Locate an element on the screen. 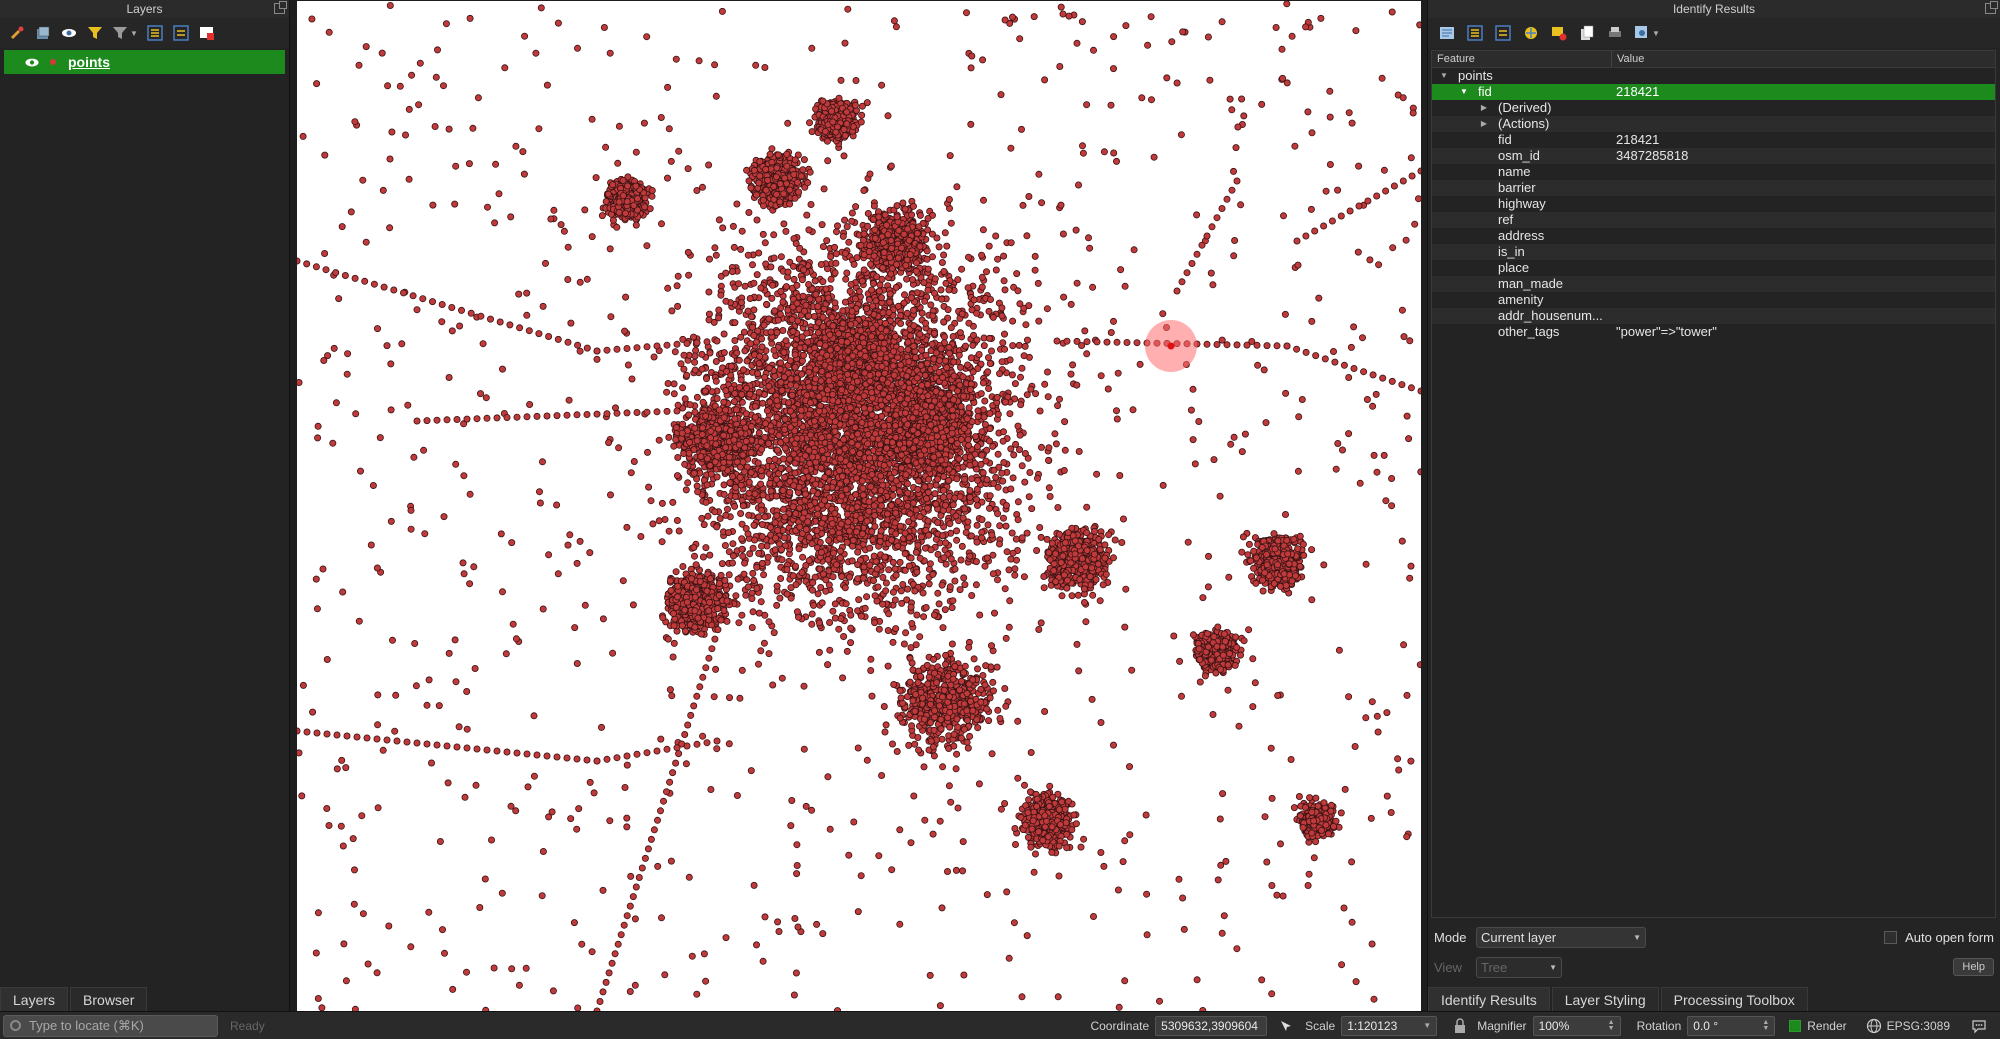 The height and width of the screenshot is (1039, 2000). eye-icon is located at coordinates (32, 62).